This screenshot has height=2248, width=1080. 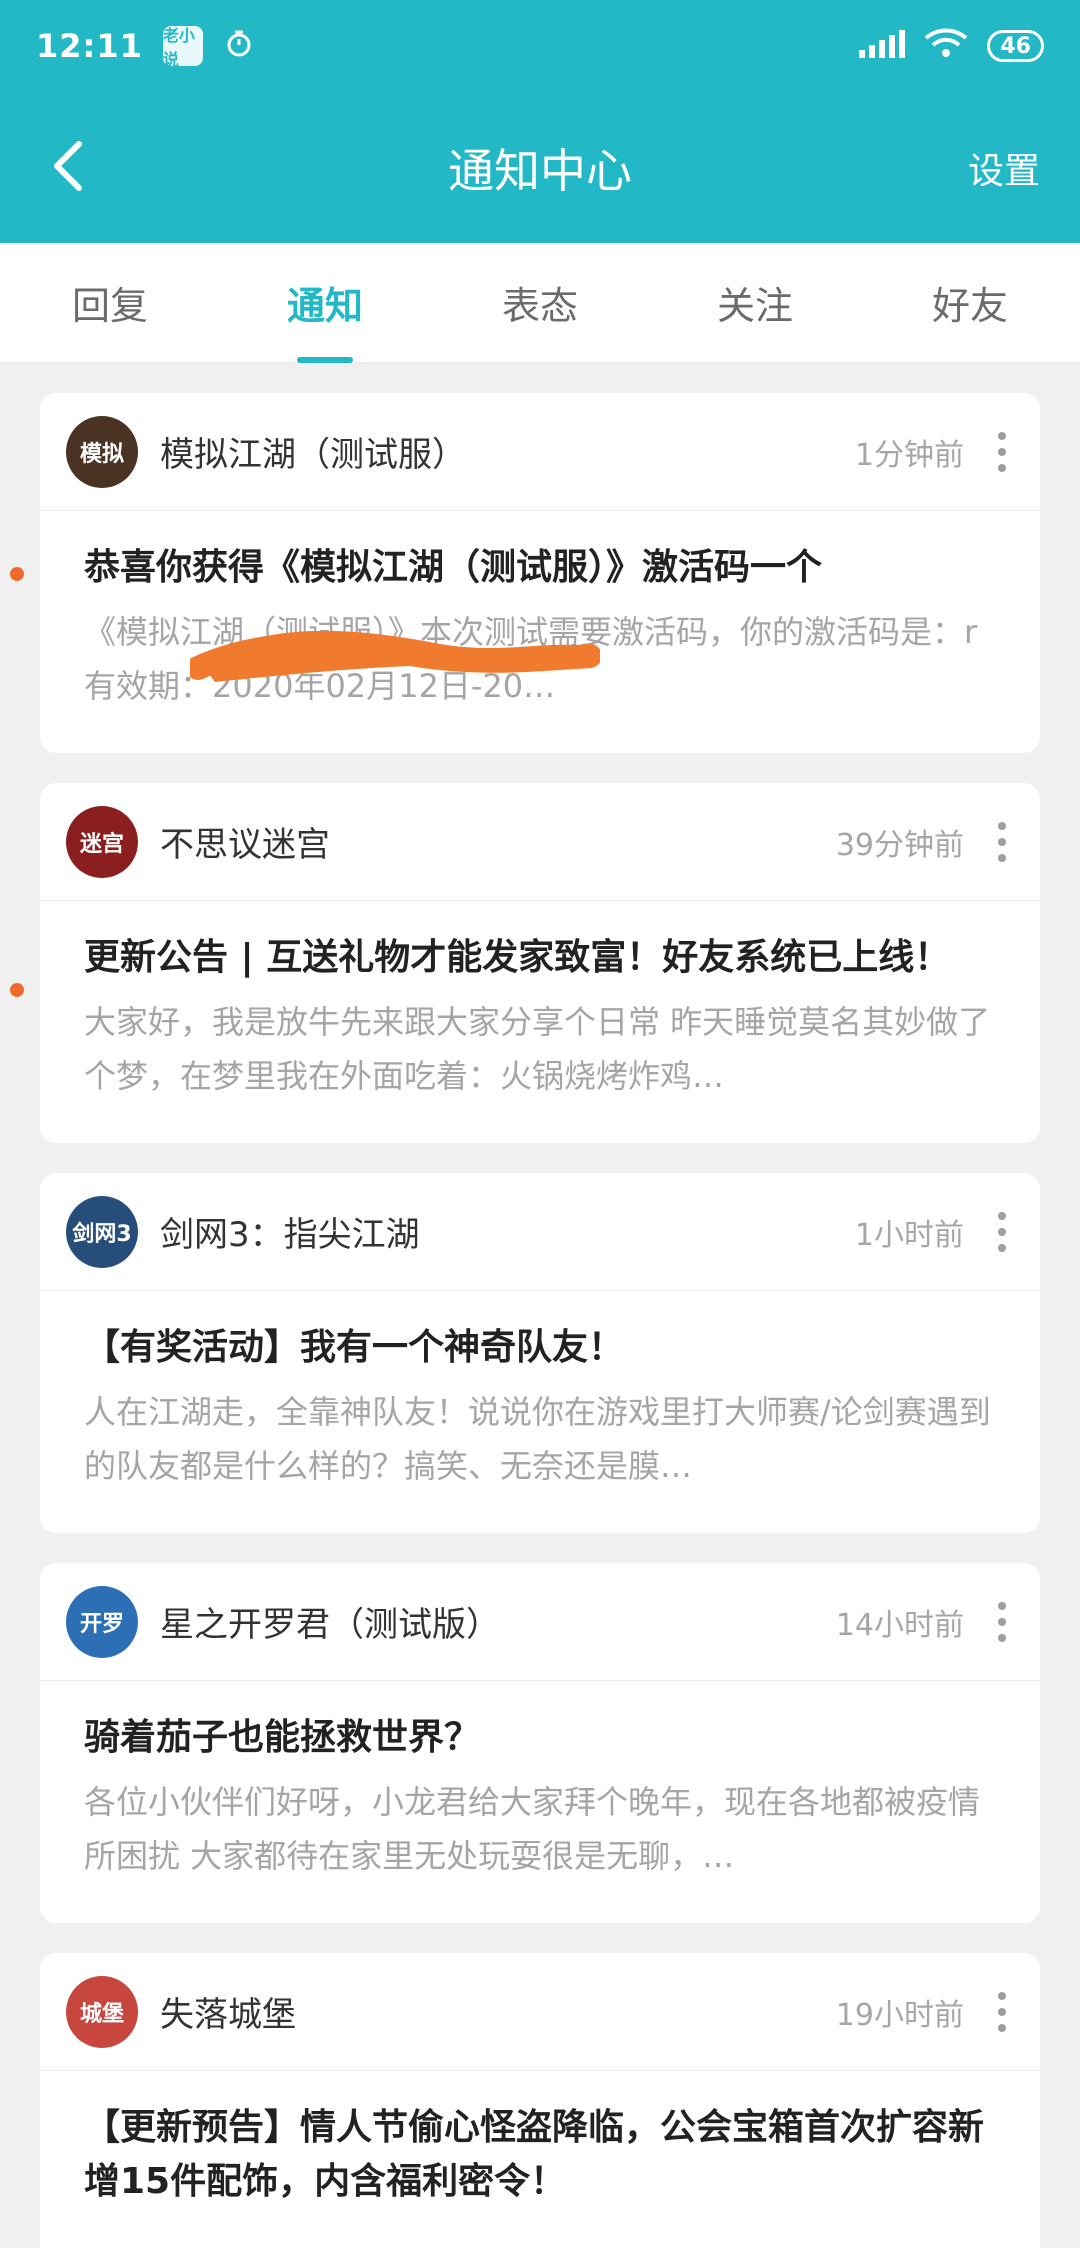 What do you see at coordinates (755, 303) in the screenshot?
I see `tab-follow: 关注` at bounding box center [755, 303].